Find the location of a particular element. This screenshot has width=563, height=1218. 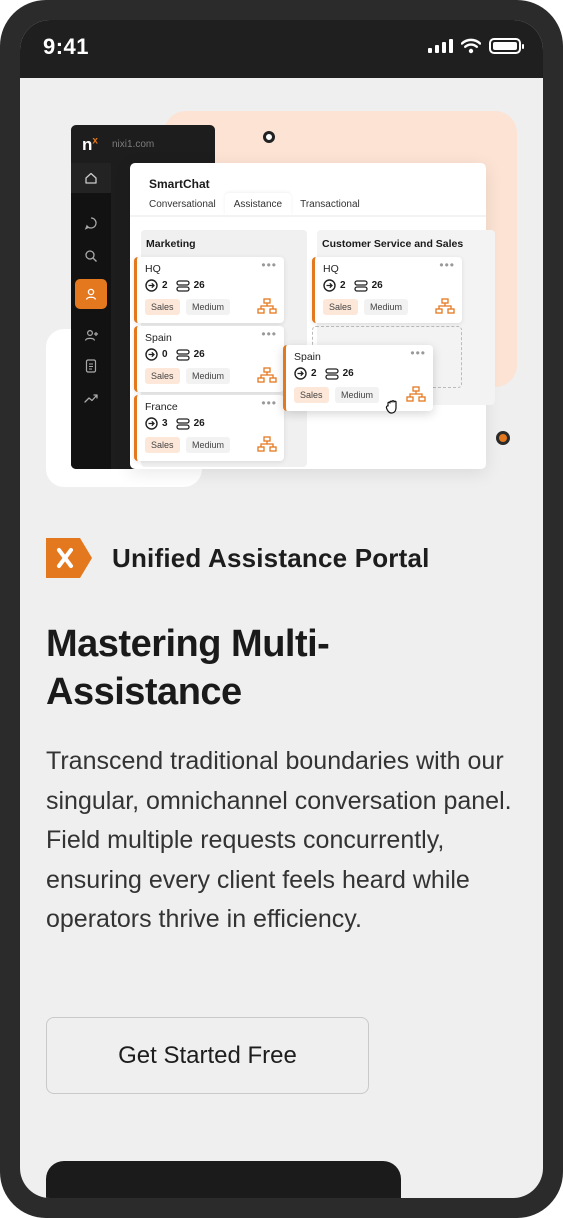

tab-conversational: Conversational is located at coordinates (182, 204).